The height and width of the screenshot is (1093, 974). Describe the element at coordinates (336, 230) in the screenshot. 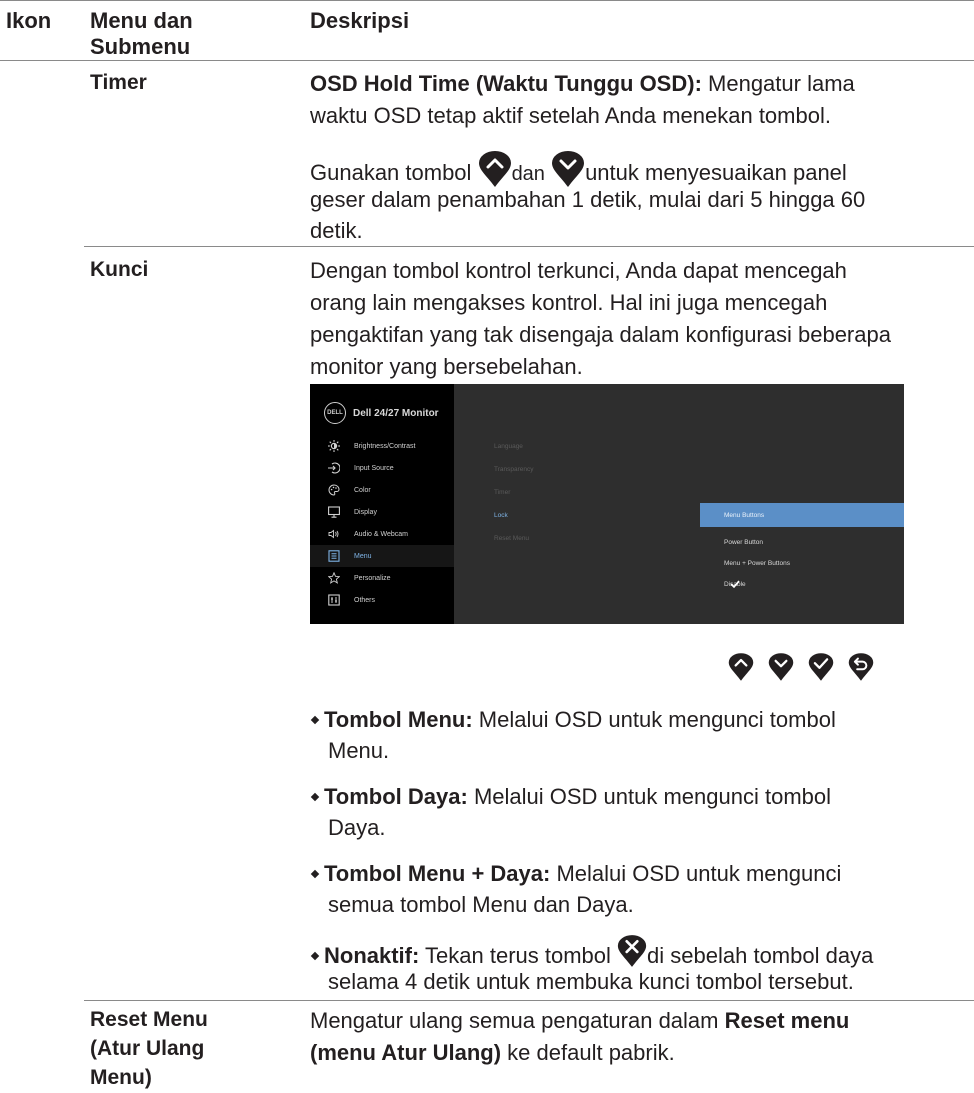

I see `timer-desc-line5: detik.` at that location.